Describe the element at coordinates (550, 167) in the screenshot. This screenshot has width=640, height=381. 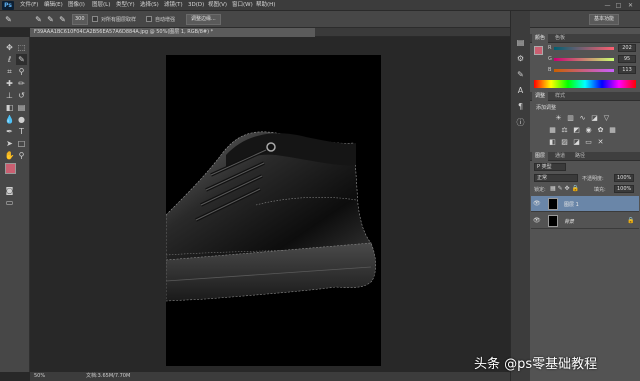
I see `layer-kind-filter: P 类型` at that location.